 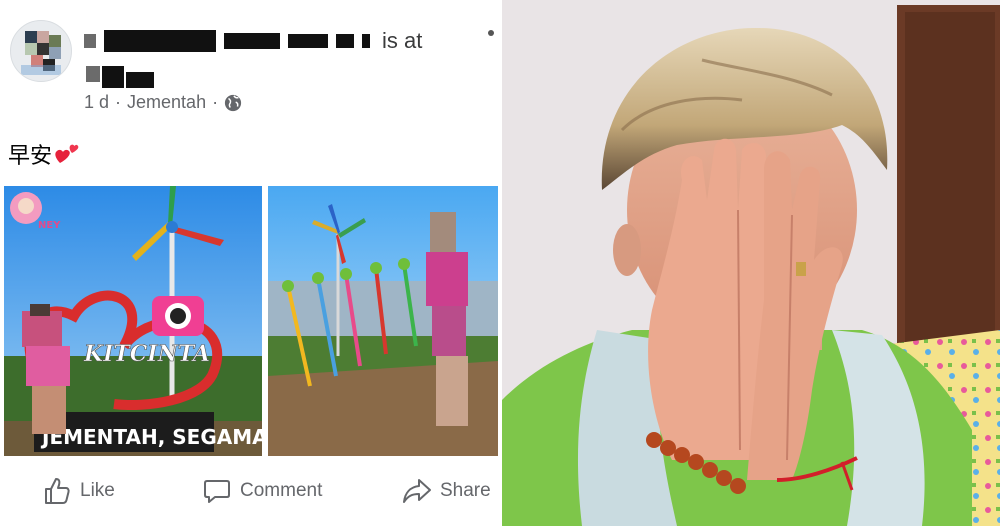 I want to click on post-photo-windmills, so click(x=383, y=321).